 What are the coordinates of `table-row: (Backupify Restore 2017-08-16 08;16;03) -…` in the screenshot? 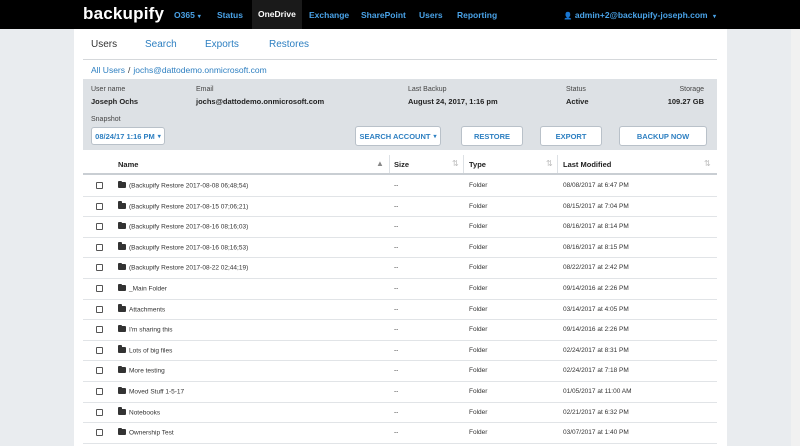 It's located at (400, 227).